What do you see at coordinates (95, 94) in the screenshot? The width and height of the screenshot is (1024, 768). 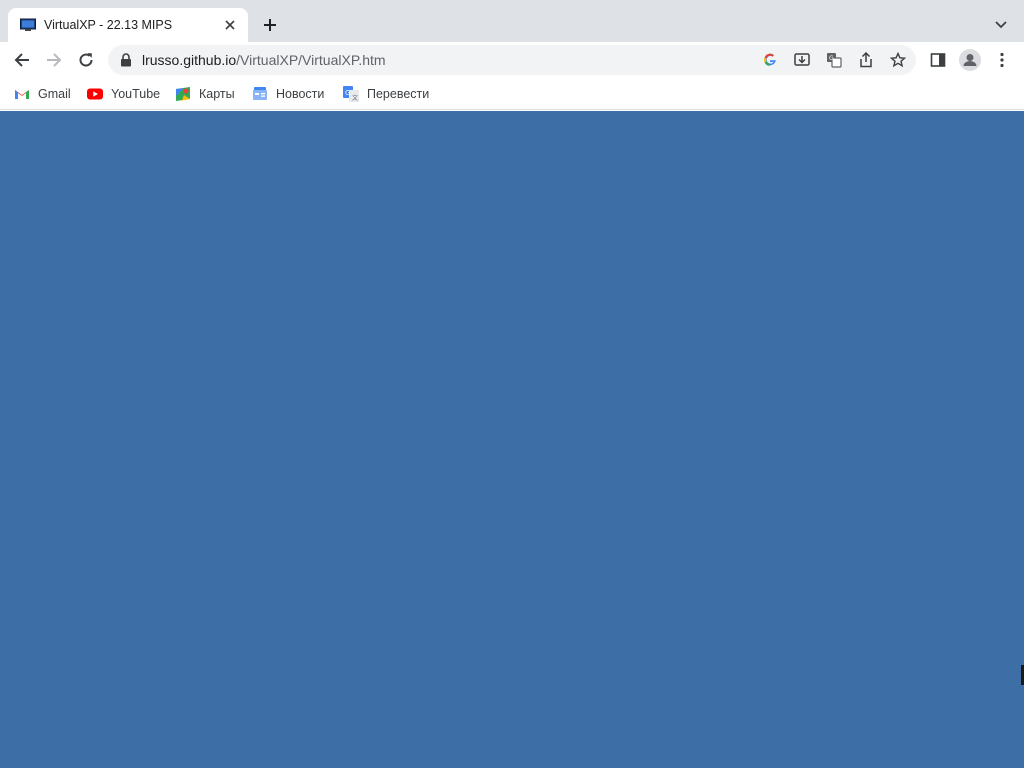 I see `youtube-icon` at bounding box center [95, 94].